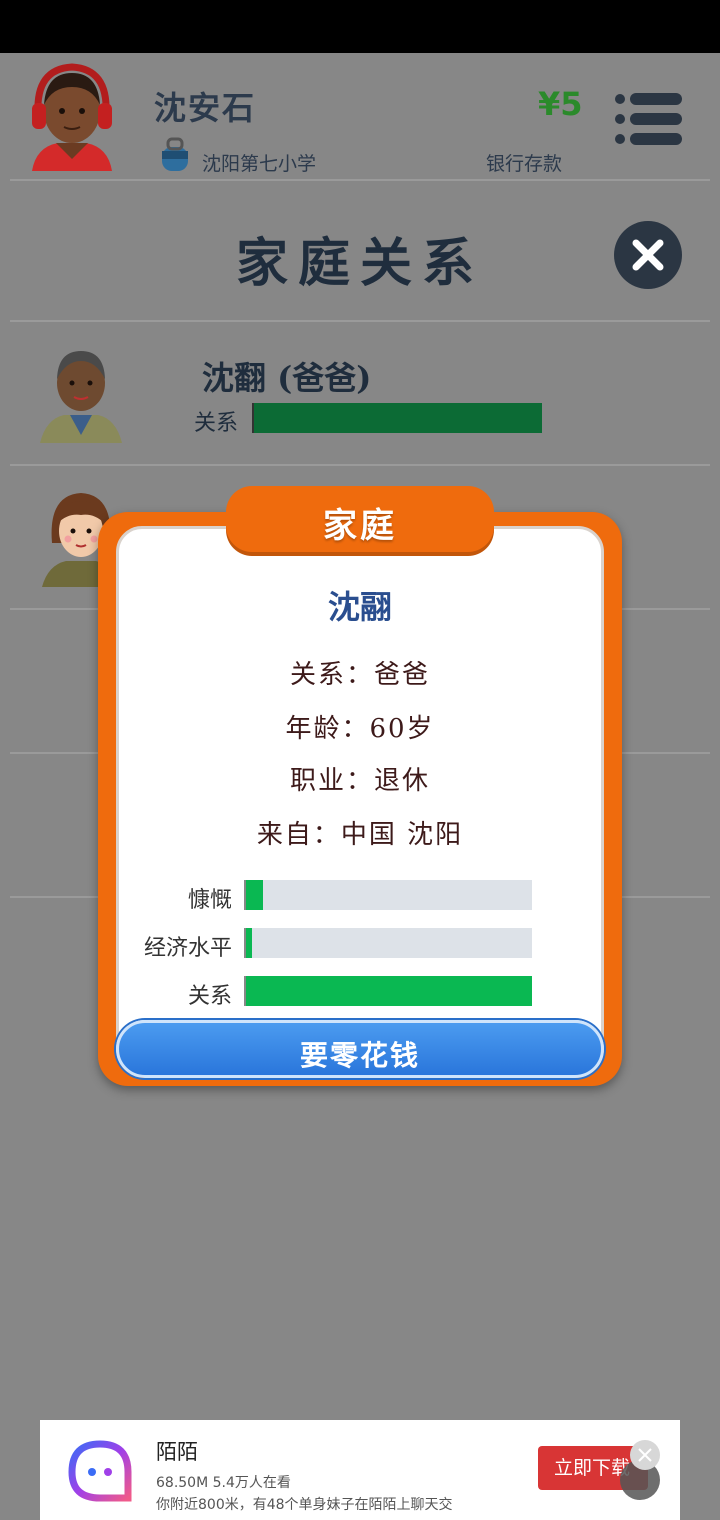 This screenshot has width=720, height=1520. I want to click on dialog-tab-title: 家庭, so click(360, 526).